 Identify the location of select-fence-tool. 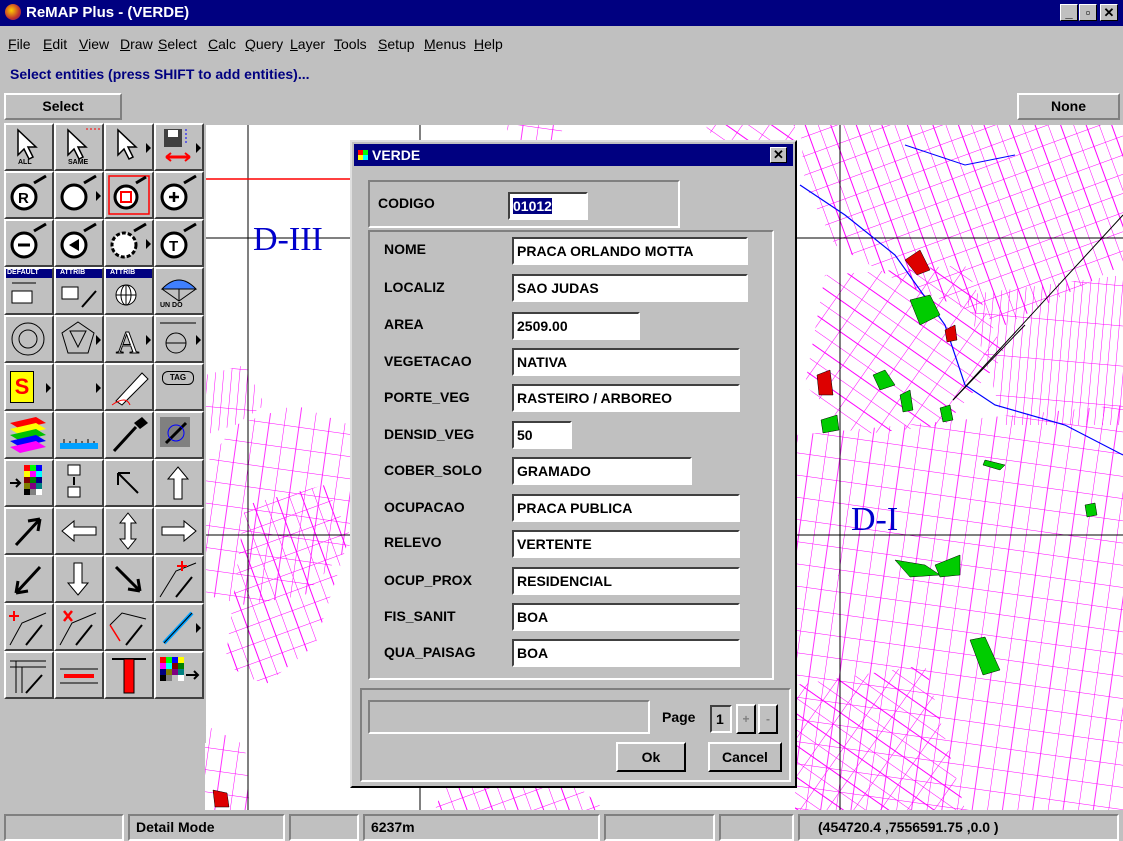
(129, 243).